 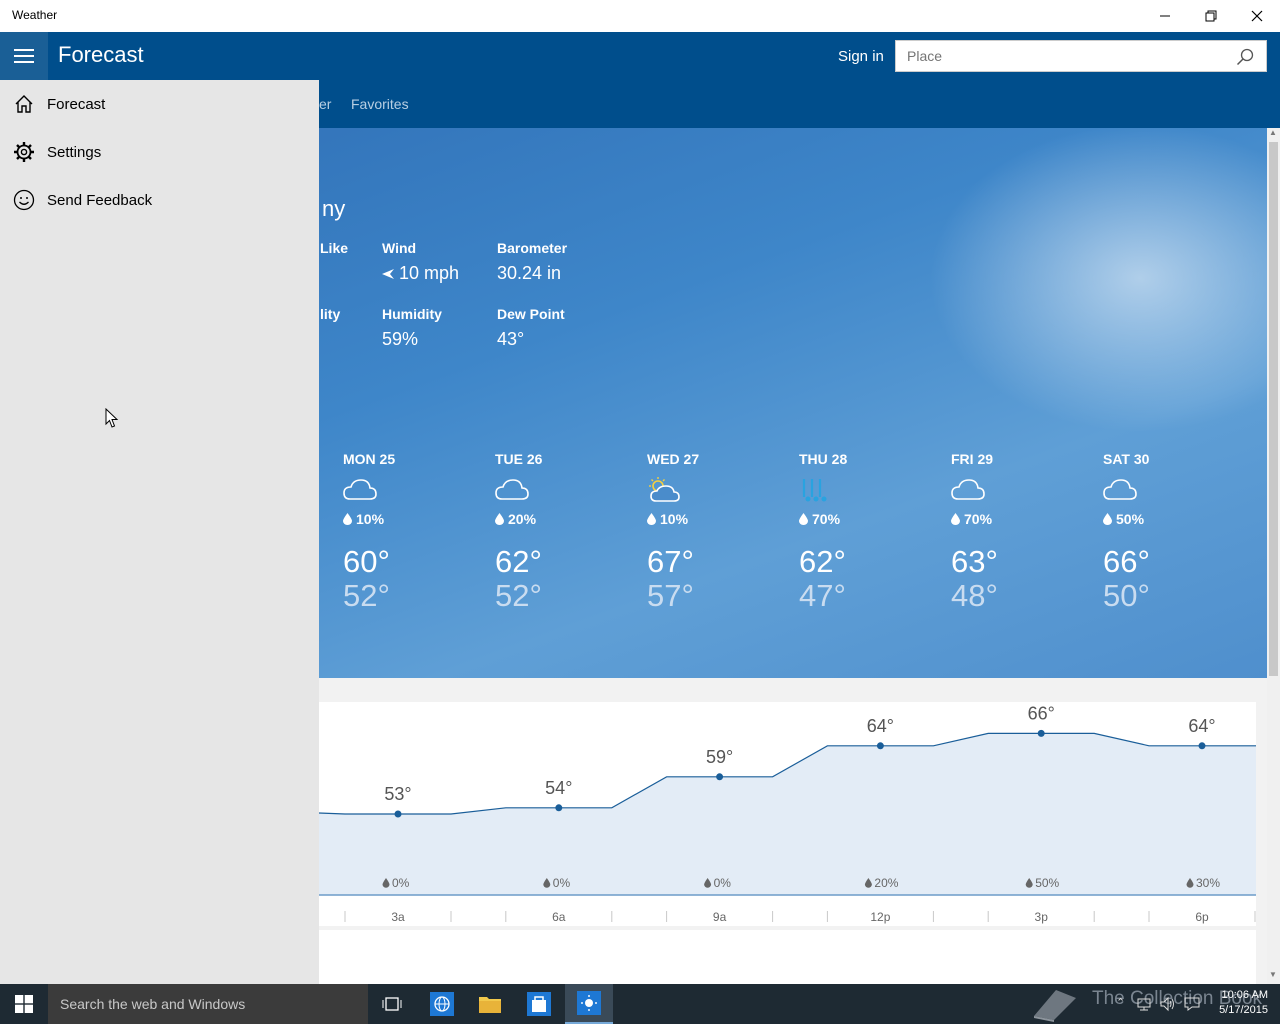 I want to click on day-forecast: FRI 29 70% 63° 48°, so click(x=1011, y=532).